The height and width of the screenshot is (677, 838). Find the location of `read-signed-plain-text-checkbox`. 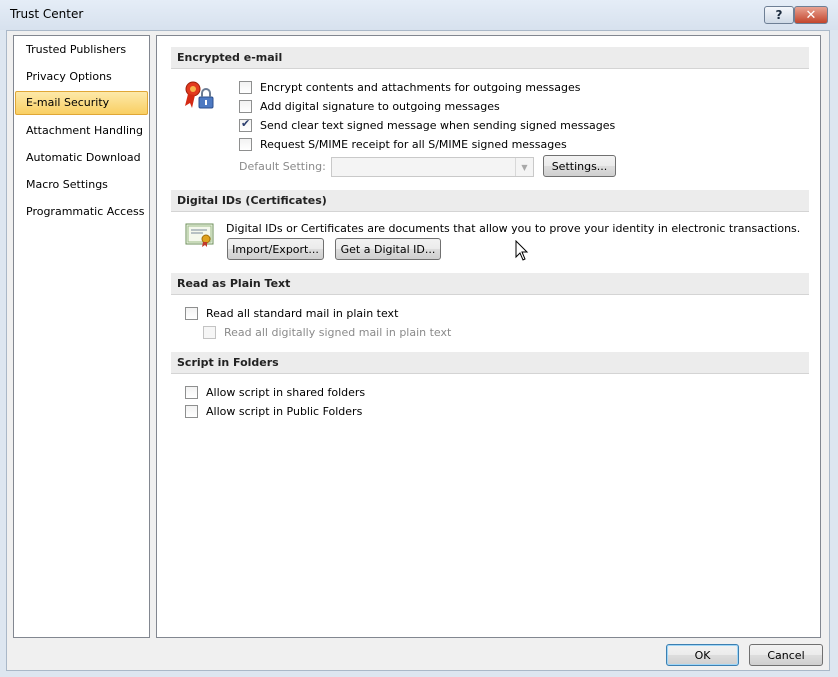

read-signed-plain-text-checkbox is located at coordinates (209, 332).